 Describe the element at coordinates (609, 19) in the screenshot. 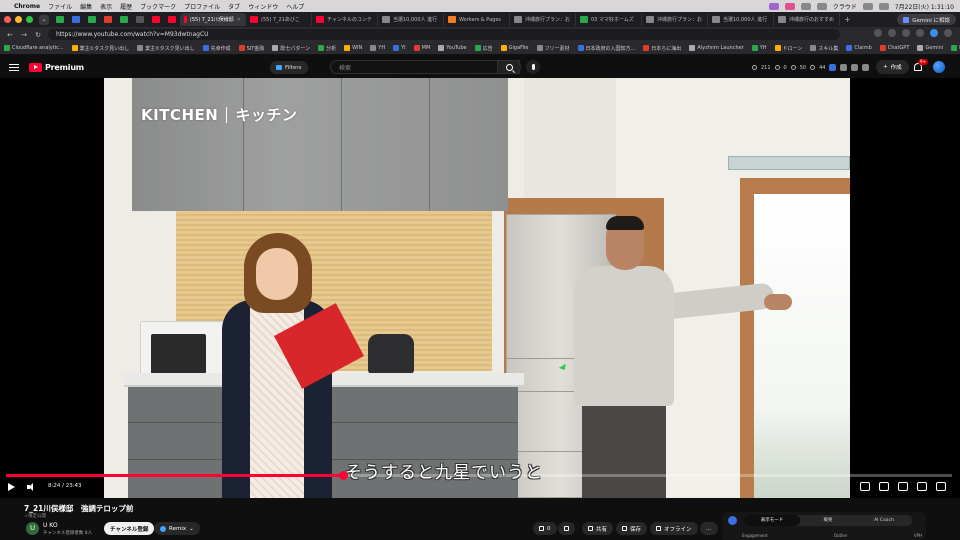

I see `tab: 03 ママ好ホームズ` at that location.